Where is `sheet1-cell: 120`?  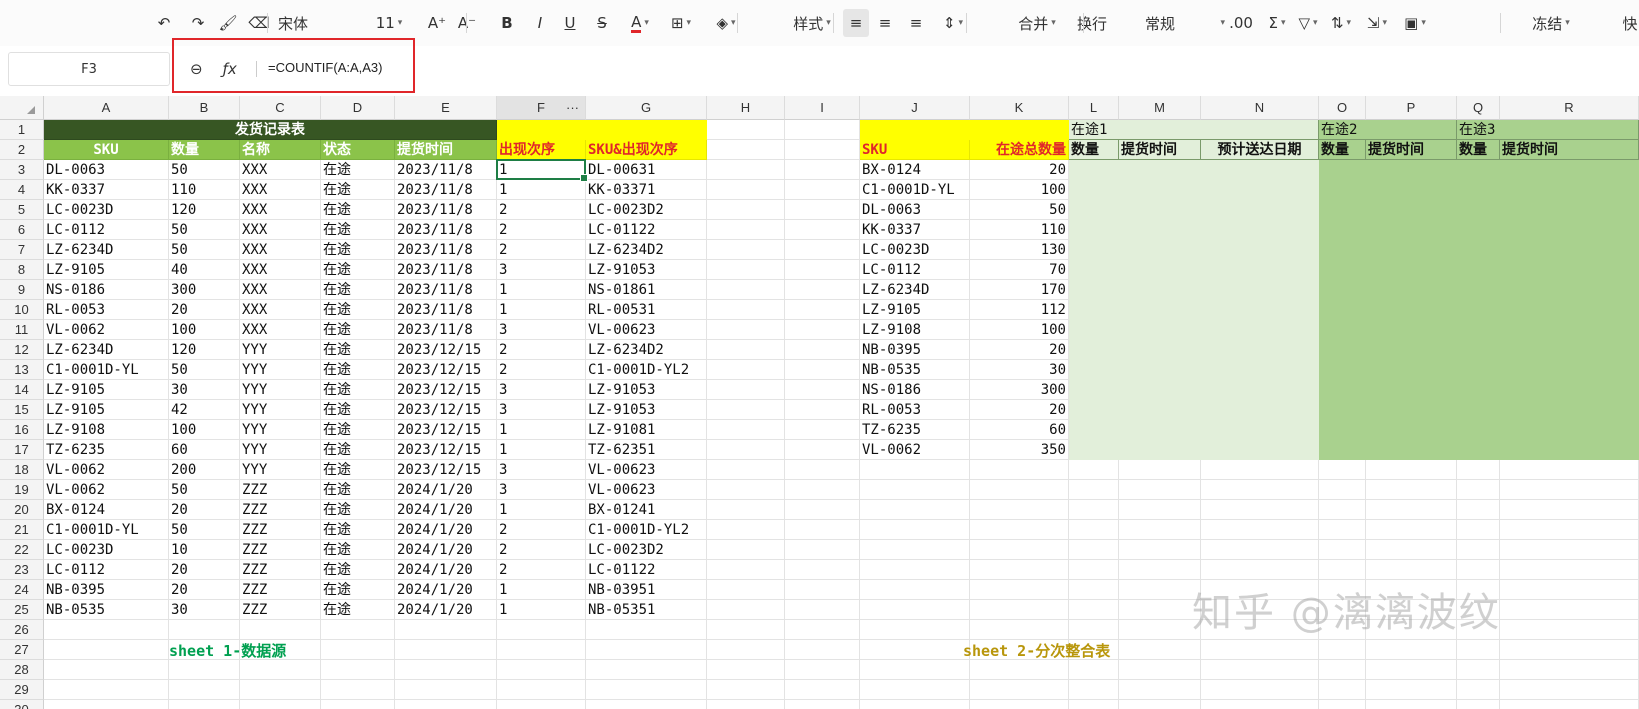 sheet1-cell: 120 is located at coordinates (204, 210).